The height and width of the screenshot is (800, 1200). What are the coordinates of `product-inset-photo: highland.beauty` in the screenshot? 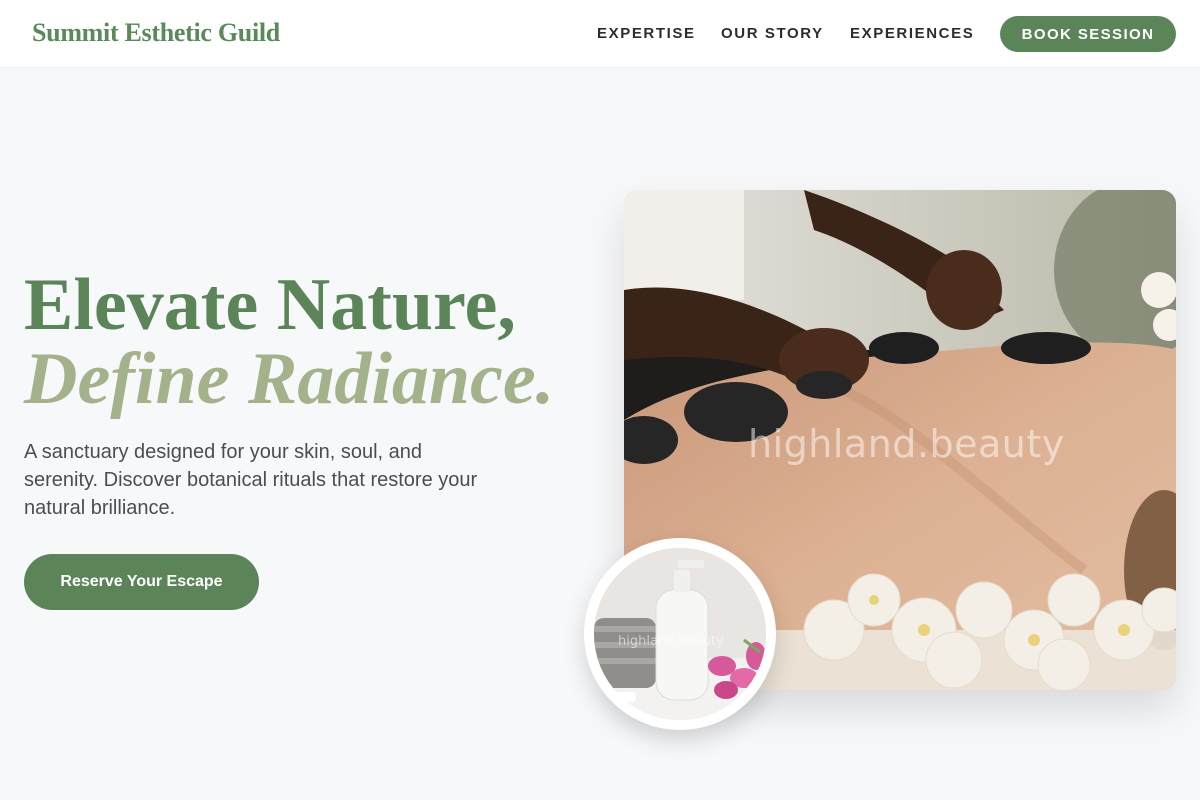 It's located at (680, 634).